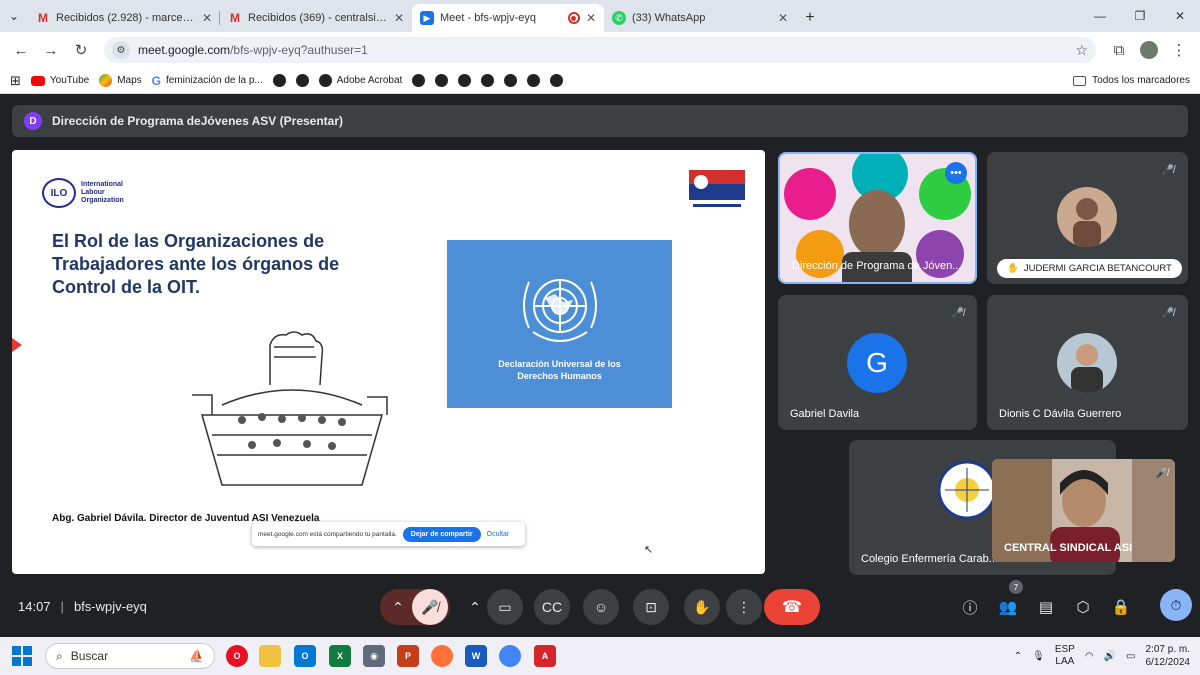 The height and width of the screenshot is (675, 1200). Describe the element at coordinates (825, 414) in the screenshot. I see `participant-name: Gabriel Davila` at that location.